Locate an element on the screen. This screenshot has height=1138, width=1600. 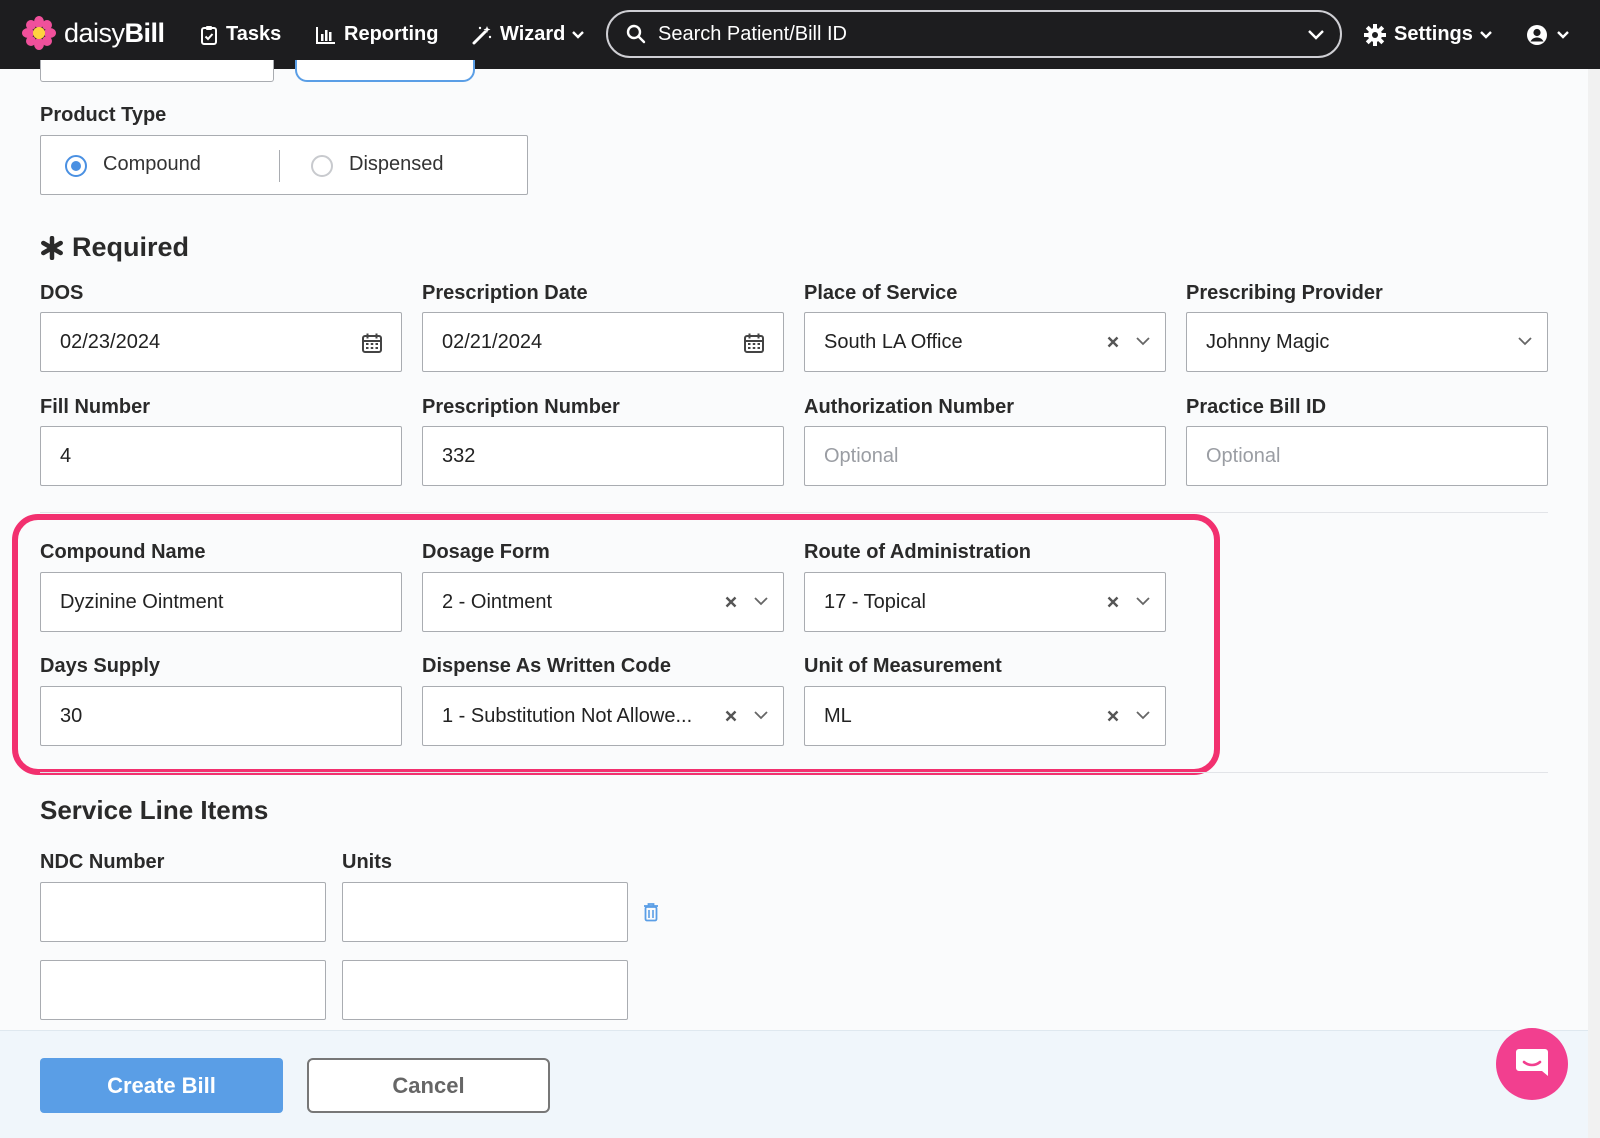
nav-tasks: Tasks is located at coordinates (240, 34).